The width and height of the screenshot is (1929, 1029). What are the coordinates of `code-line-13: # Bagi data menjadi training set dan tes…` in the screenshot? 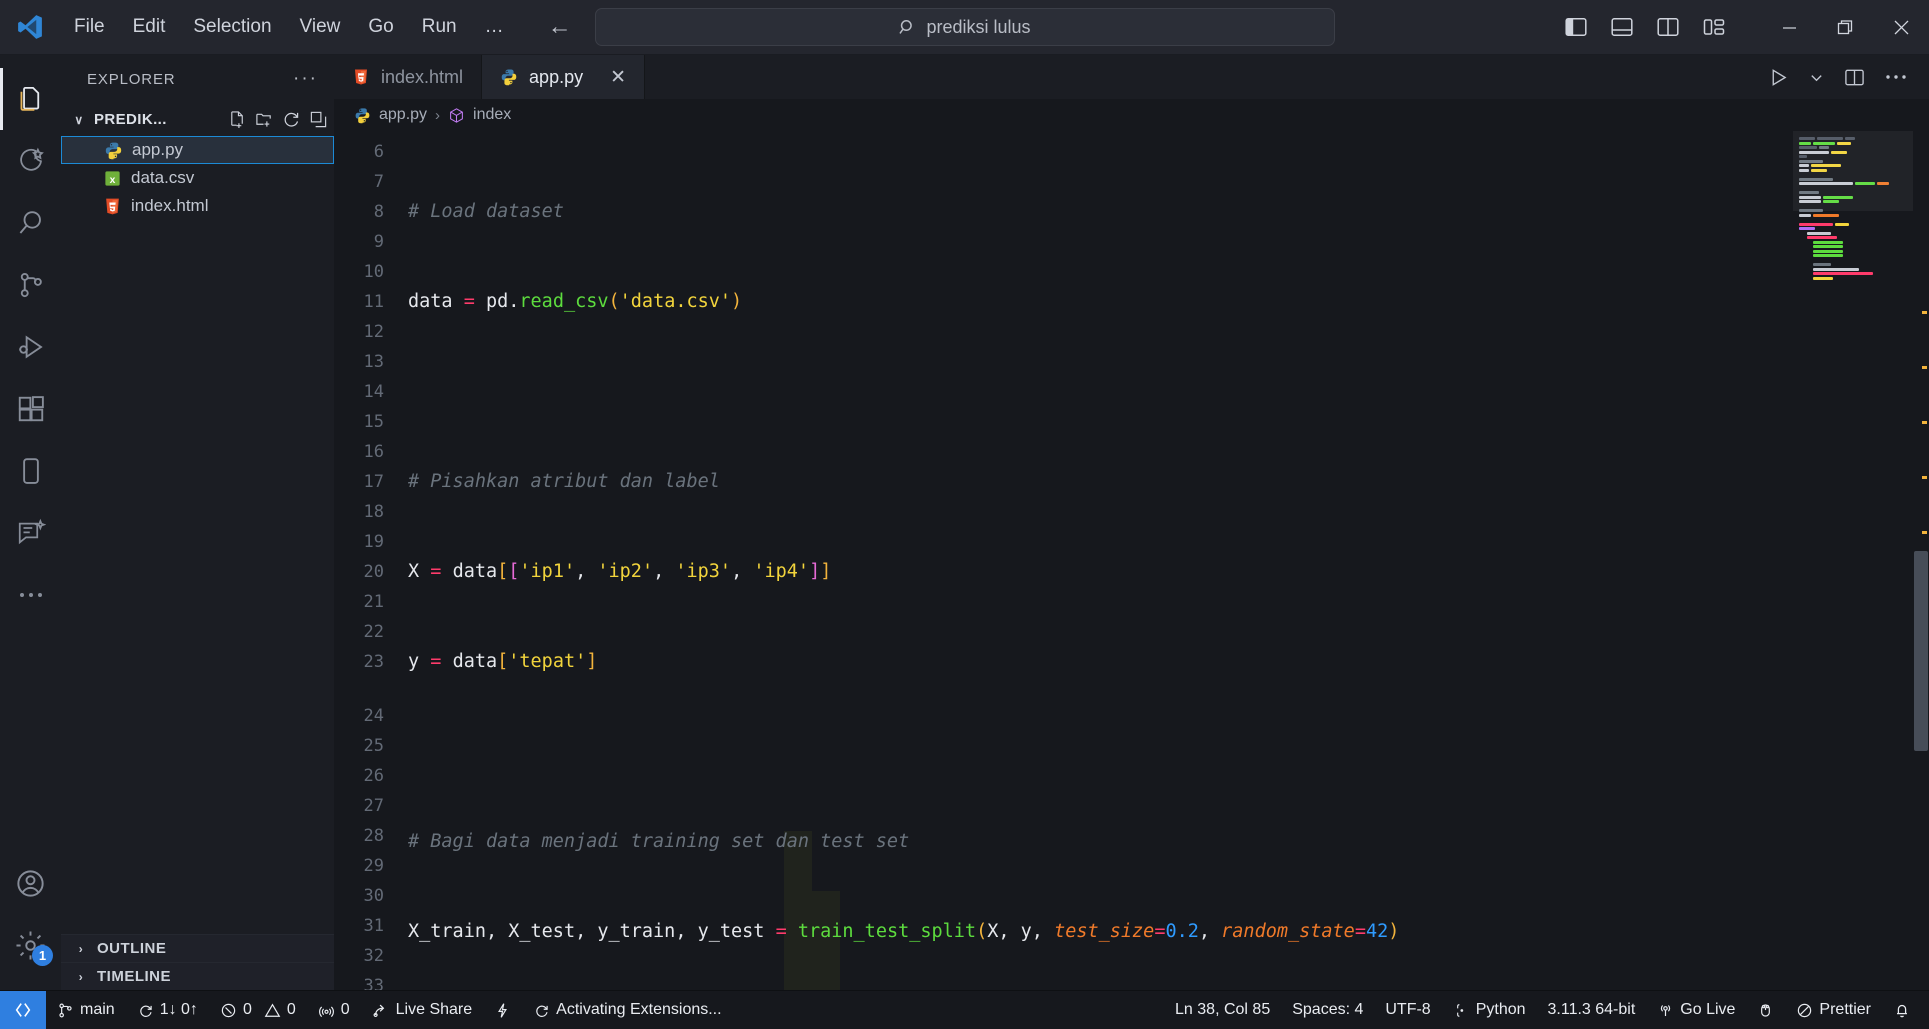 It's located at (659, 841).